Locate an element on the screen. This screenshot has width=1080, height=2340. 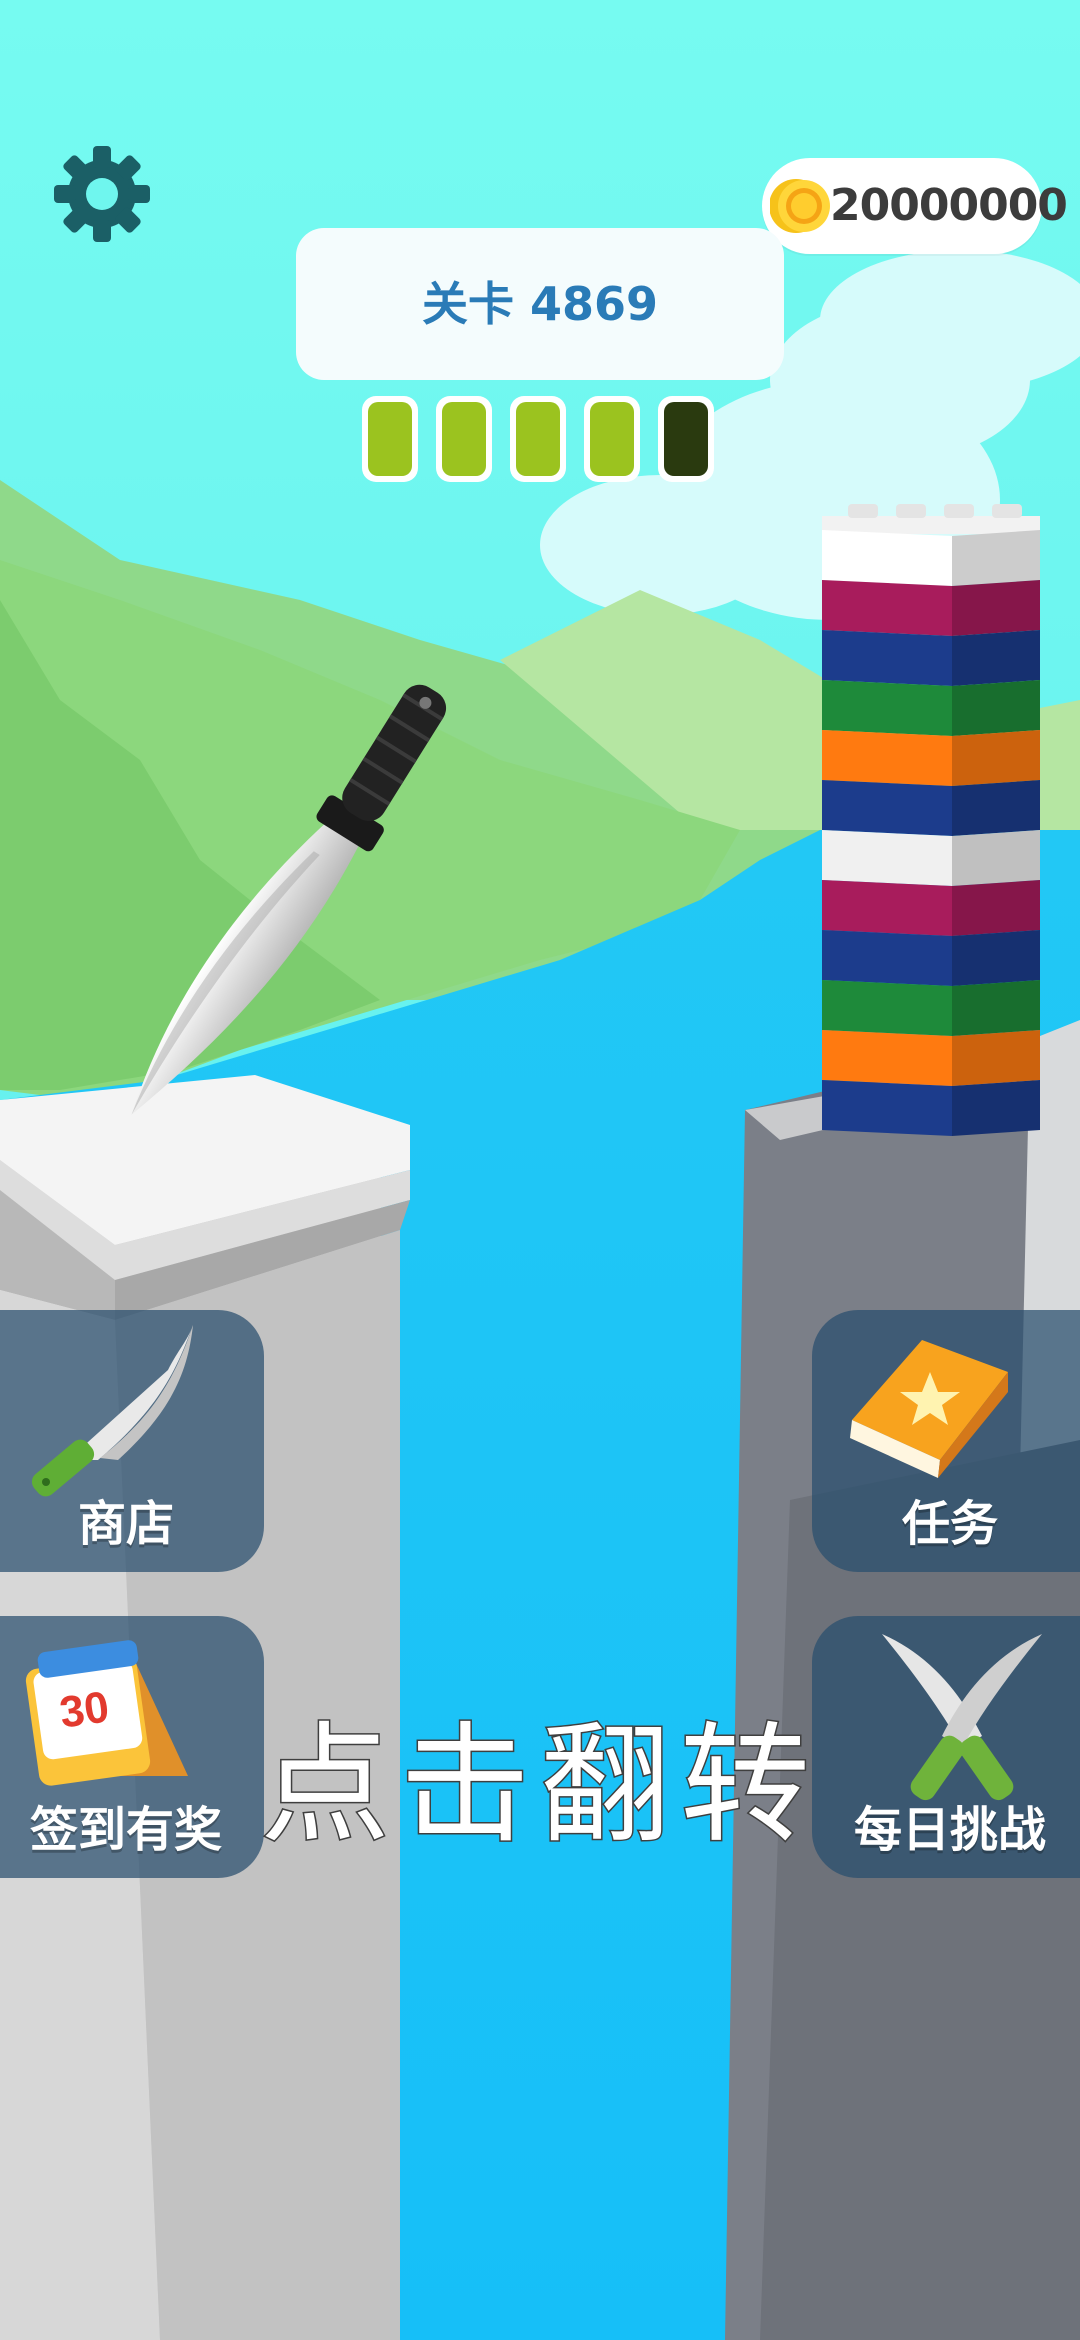
gear-icon is located at coordinates (102, 194).